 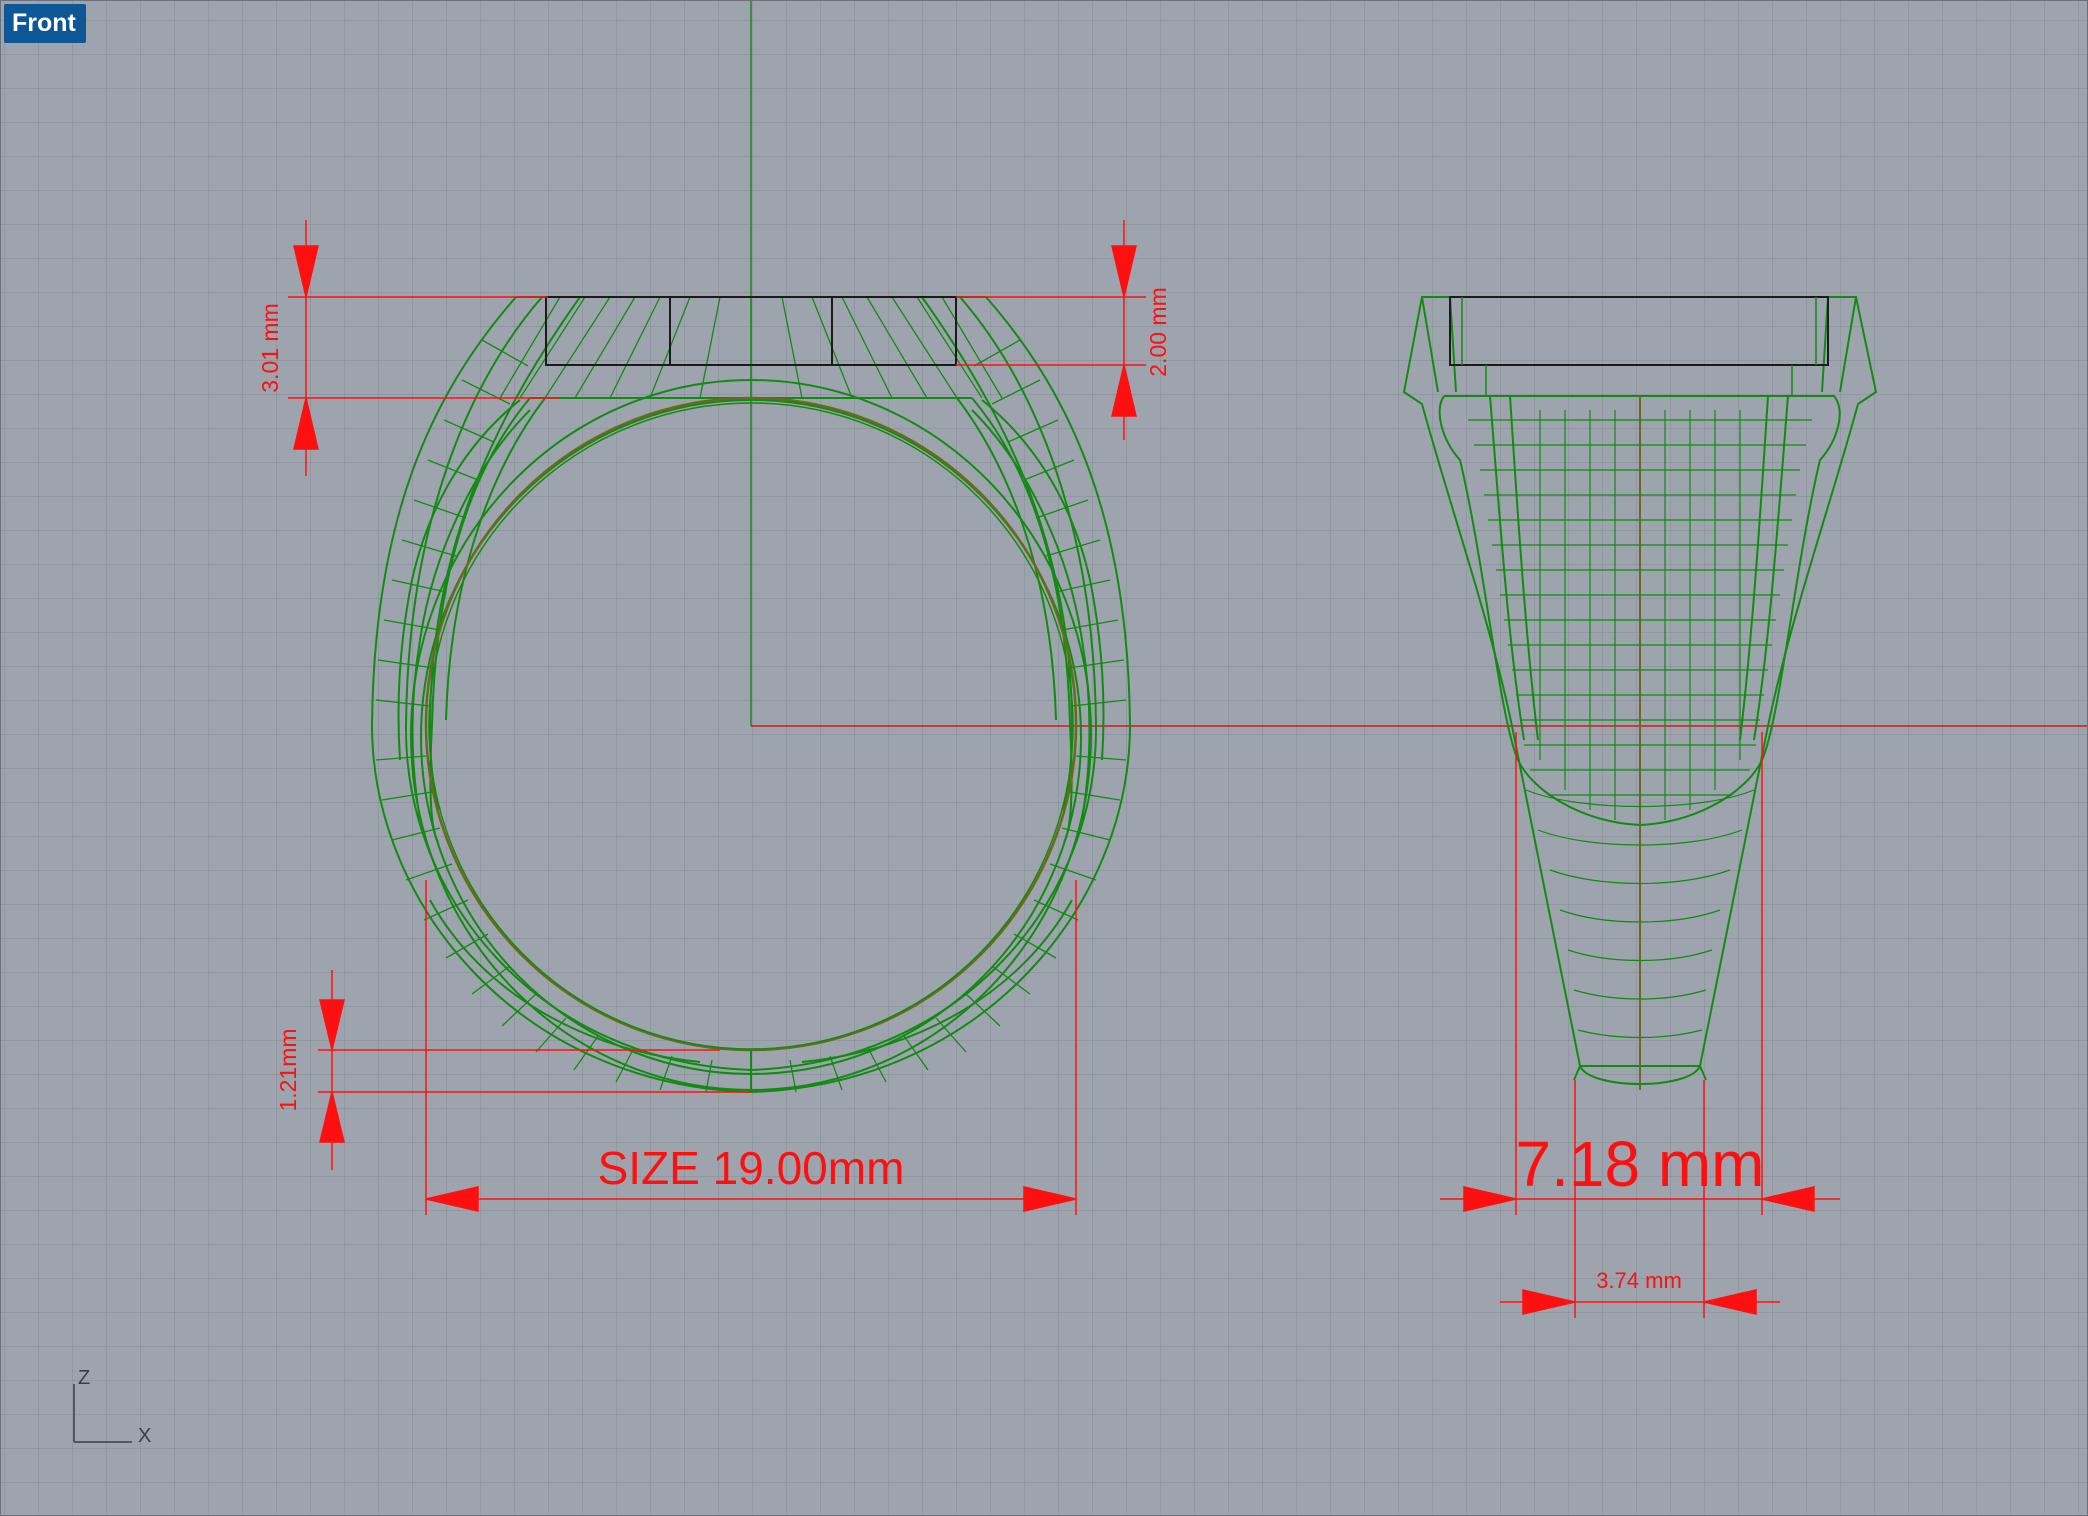 I want to click on axis-label-z: Z, so click(x=84, y=1378).